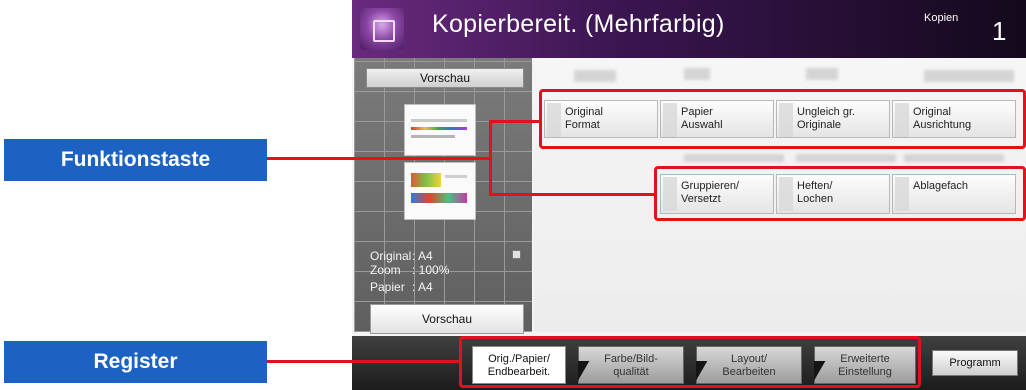  Describe the element at coordinates (364, 361) in the screenshot. I see `connector-register` at that location.